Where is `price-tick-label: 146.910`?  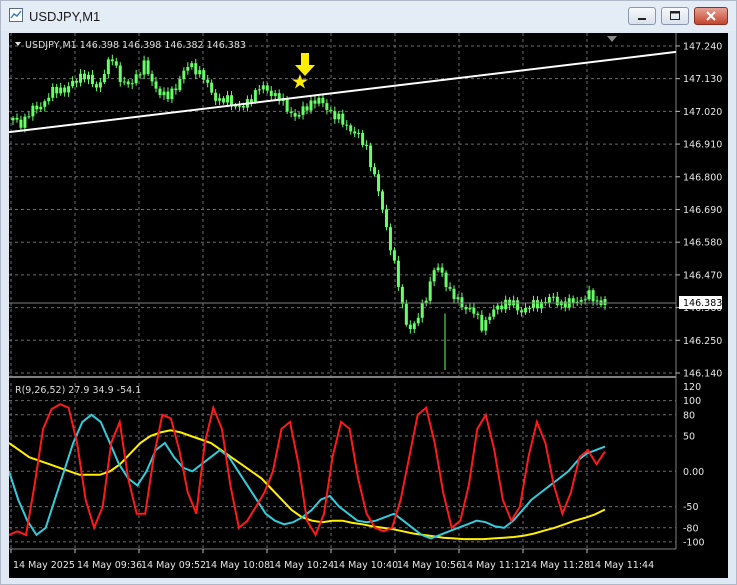
price-tick-label: 146.910 is located at coordinates (702, 145).